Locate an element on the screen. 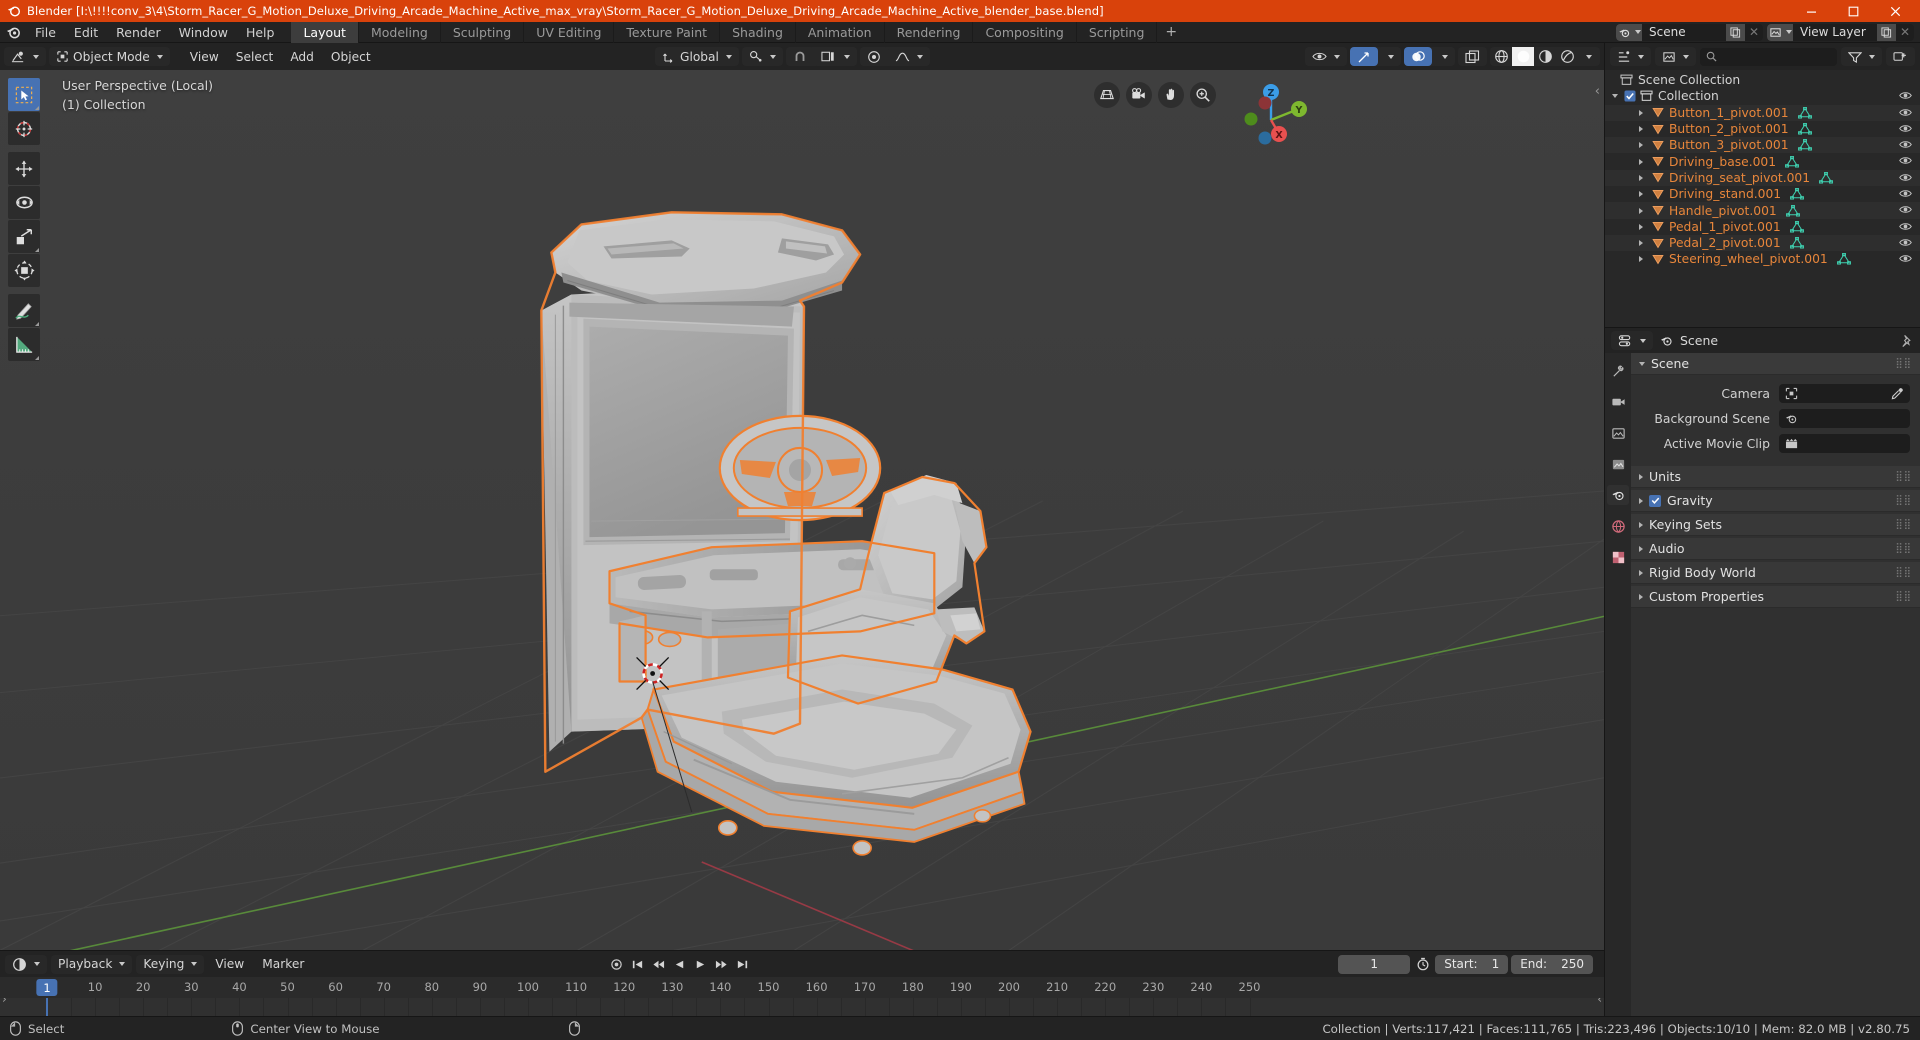  viewport-menu-view: View is located at coordinates (204, 56).